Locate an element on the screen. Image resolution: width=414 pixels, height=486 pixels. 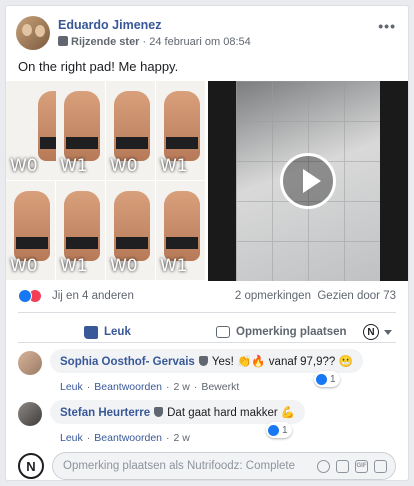
comment-links: Leuk · Beantwoorden · 2 w · Bewerkt is located at coordinates (150, 387).